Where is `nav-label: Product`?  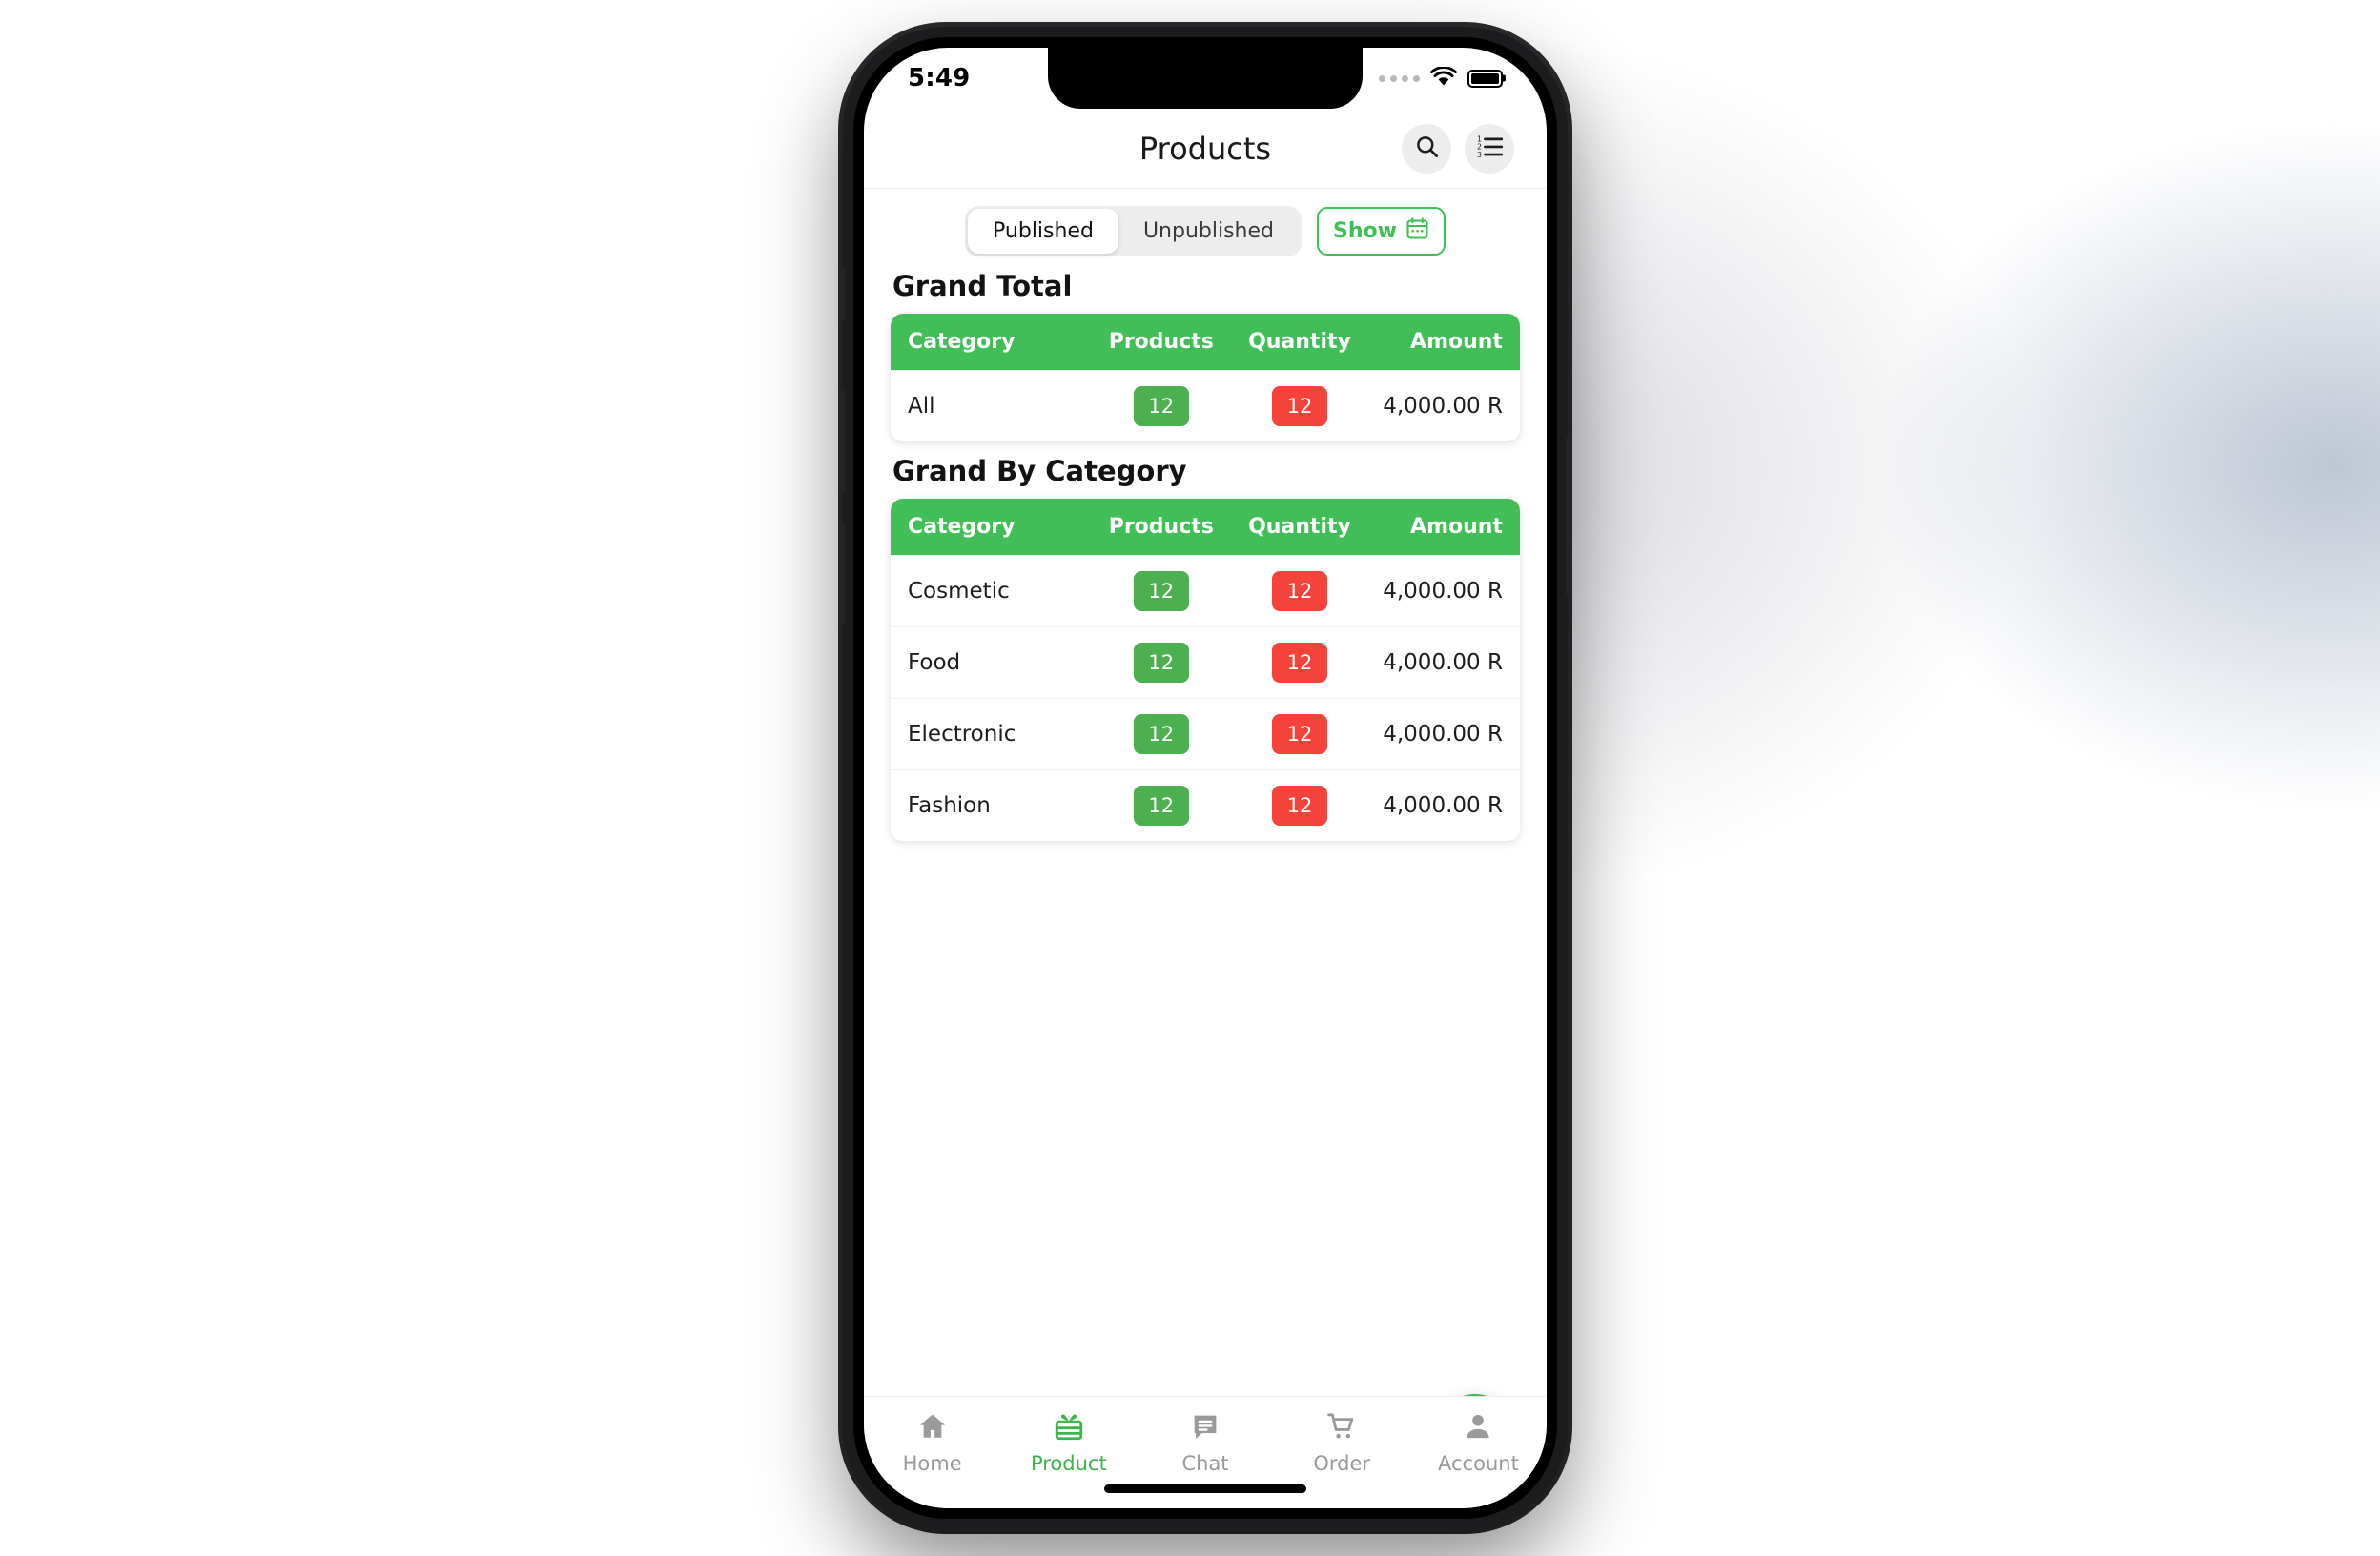 nav-label: Product is located at coordinates (1068, 1463).